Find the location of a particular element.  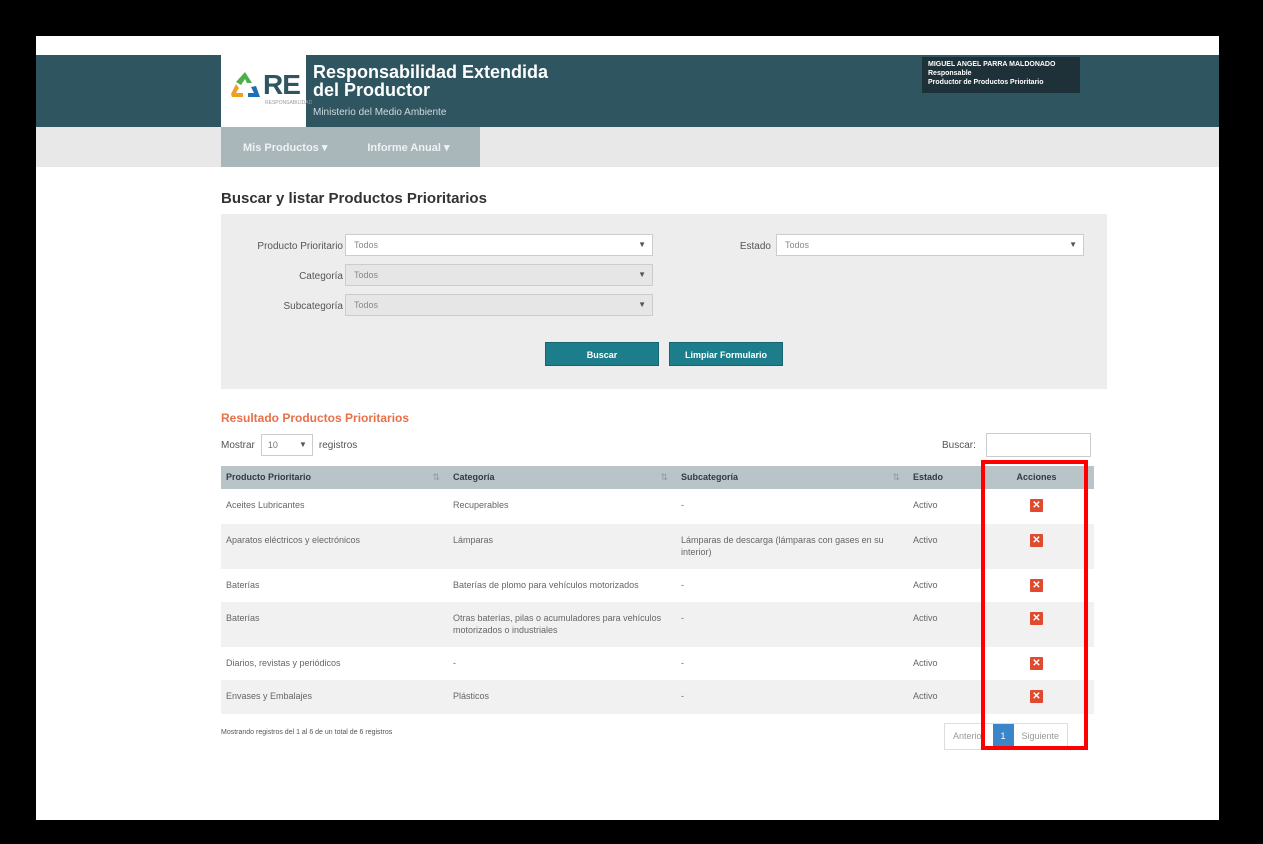

page-length-control: Mostrar 10 ▼ registros is located at coordinates (289, 445).